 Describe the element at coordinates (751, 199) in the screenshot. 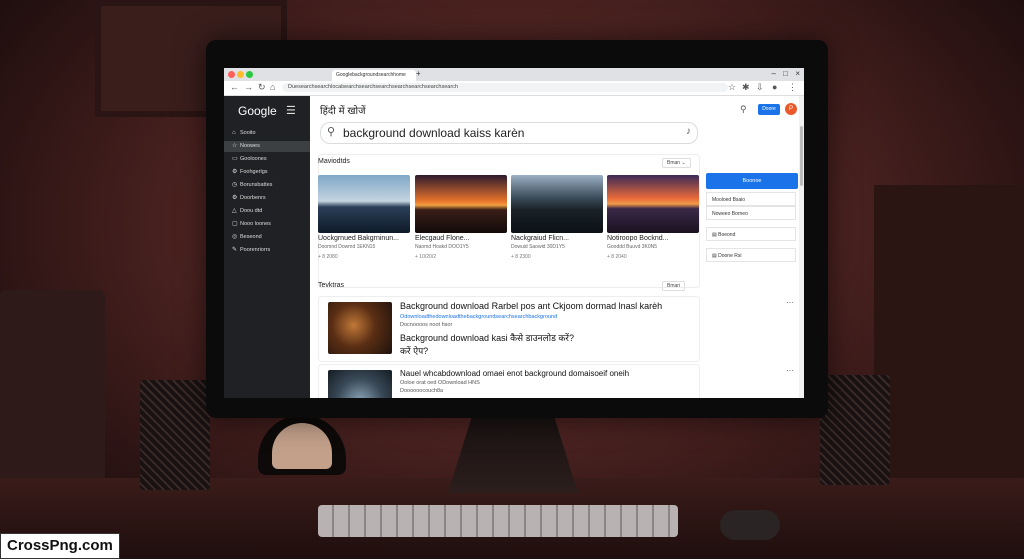

I see `right-panel-item-1: Mooloed Bsaio` at that location.